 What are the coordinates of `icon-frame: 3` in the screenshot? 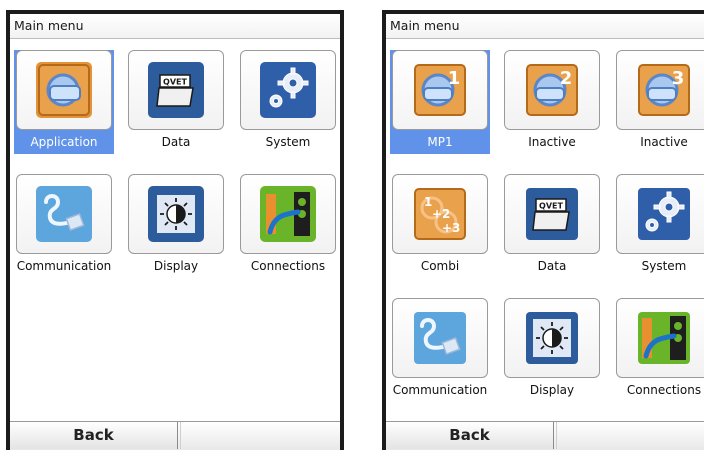 It's located at (660, 90).